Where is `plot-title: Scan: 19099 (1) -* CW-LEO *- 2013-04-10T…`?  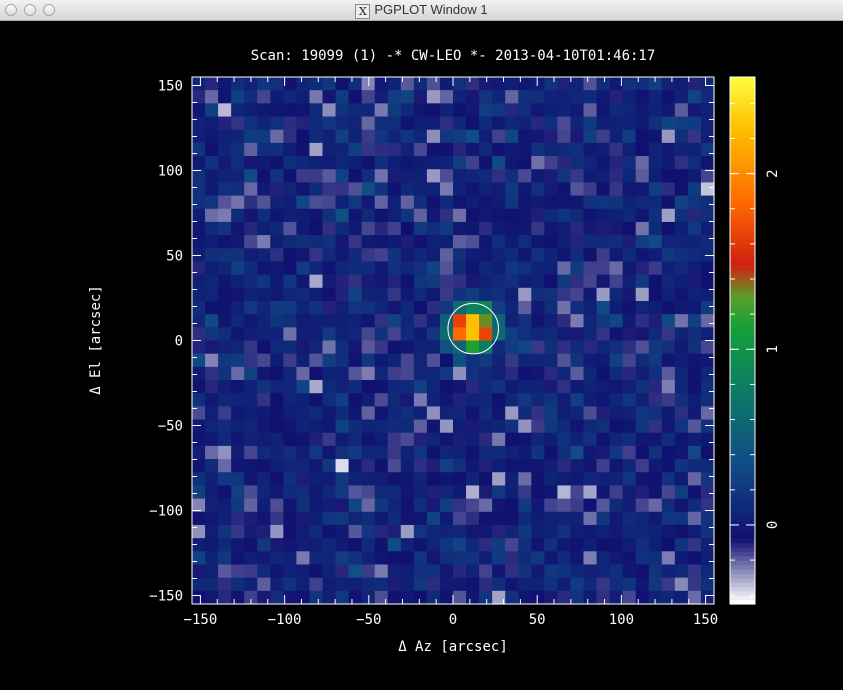
plot-title: Scan: 19099 (1) -* CW-LEO *- 2013-04-10T… is located at coordinates (453, 56).